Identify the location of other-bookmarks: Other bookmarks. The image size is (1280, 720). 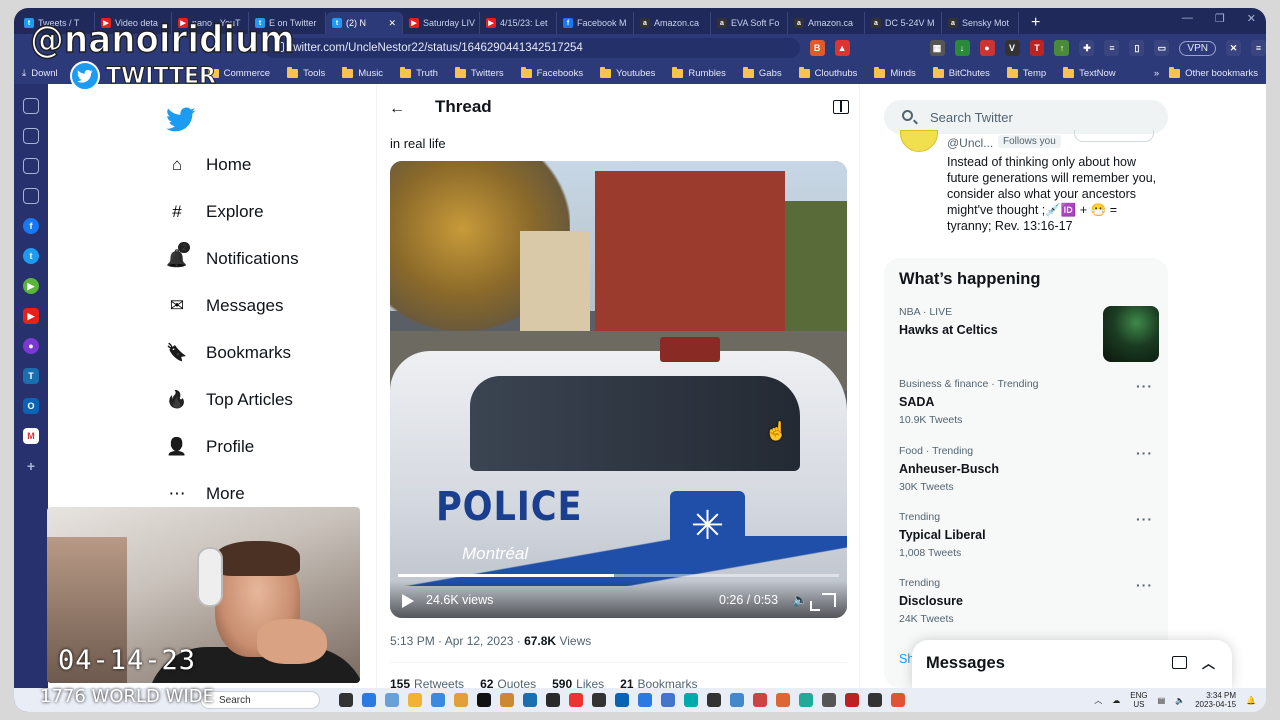
(1213, 72).